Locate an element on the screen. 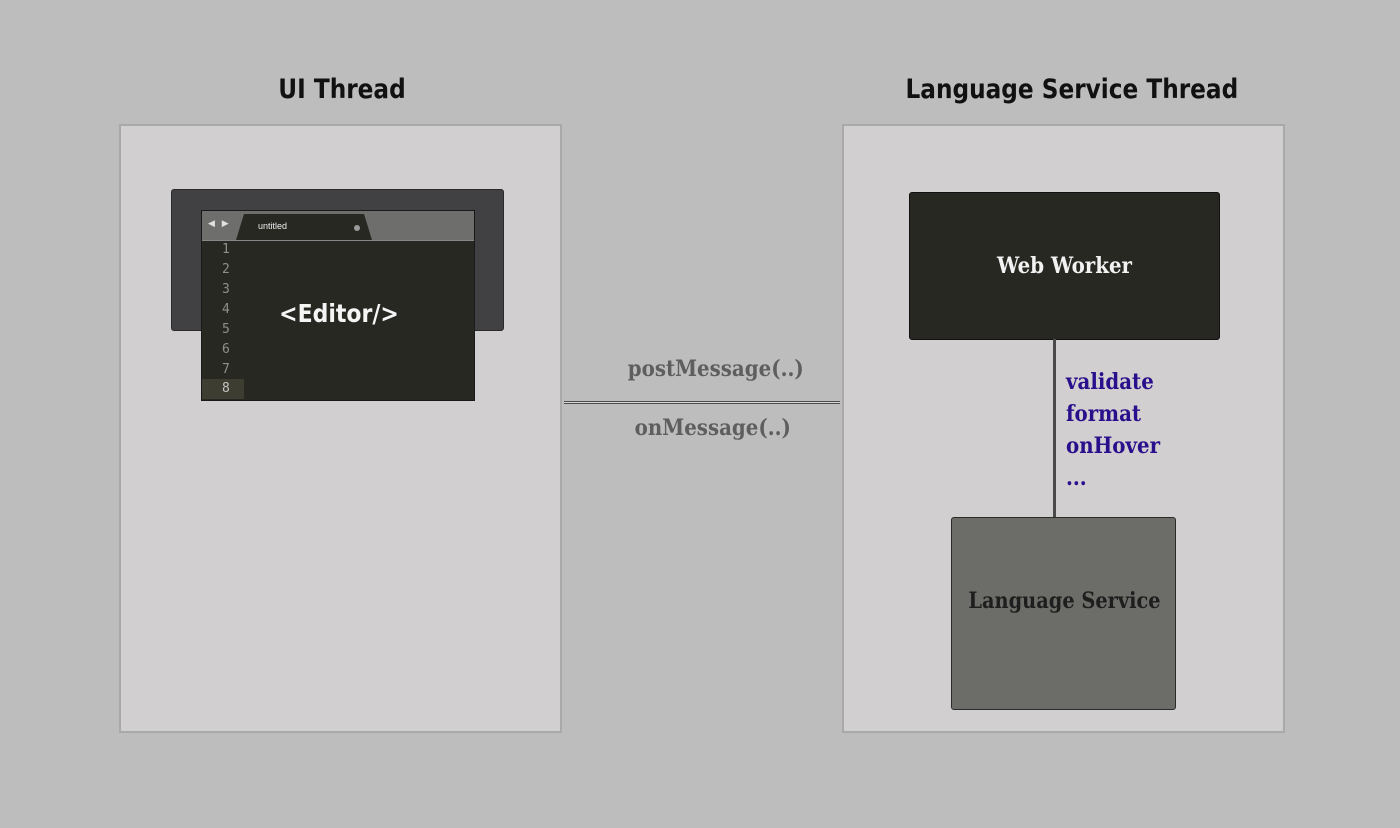 The image size is (1400, 828). line-number: 6 is located at coordinates (226, 349).